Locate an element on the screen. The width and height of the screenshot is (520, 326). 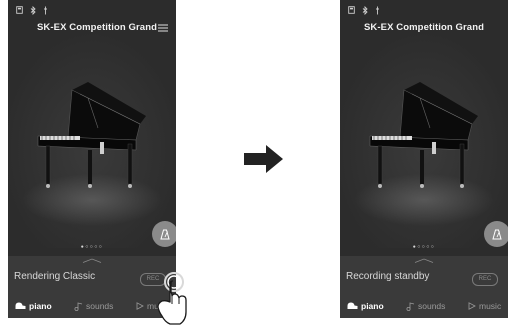
transition-arrow-icon is located at coordinates (263, 159).